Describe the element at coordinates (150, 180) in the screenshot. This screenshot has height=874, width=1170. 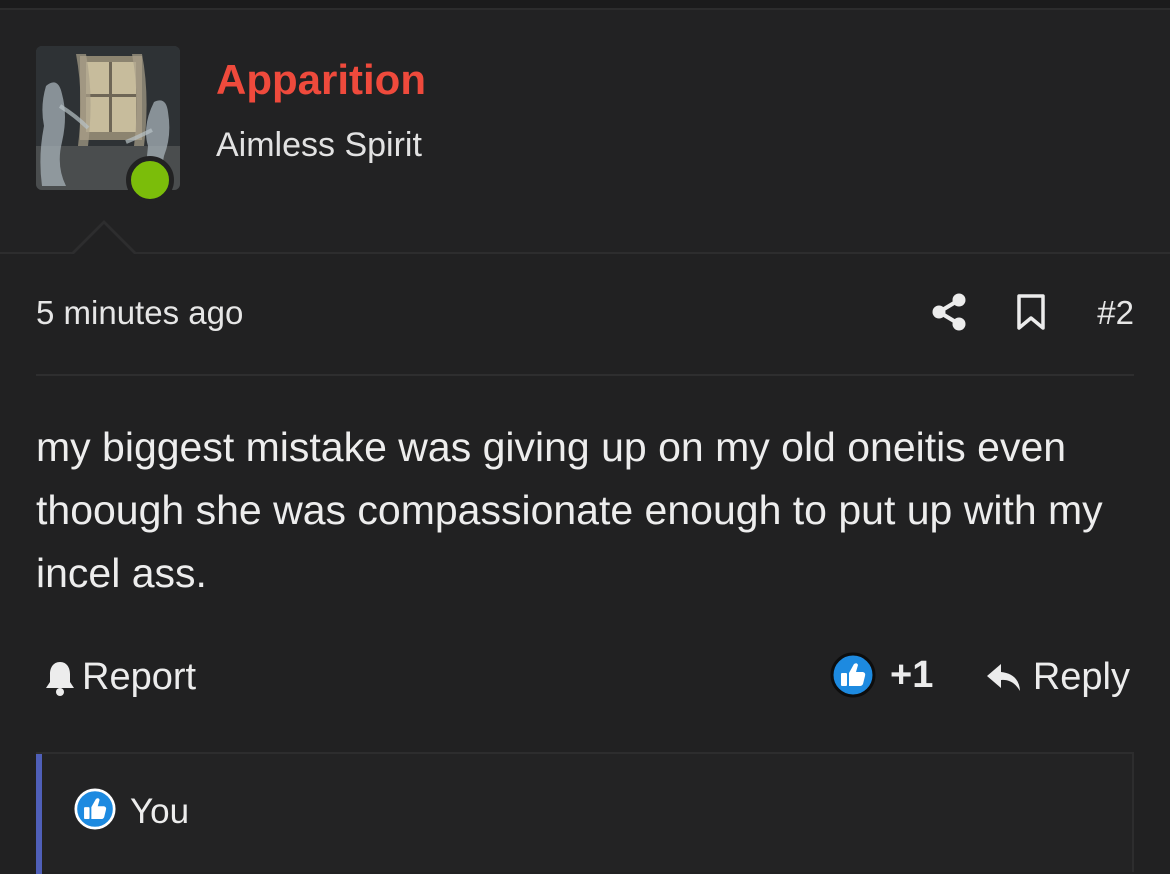
I see `online-status-indicator` at that location.